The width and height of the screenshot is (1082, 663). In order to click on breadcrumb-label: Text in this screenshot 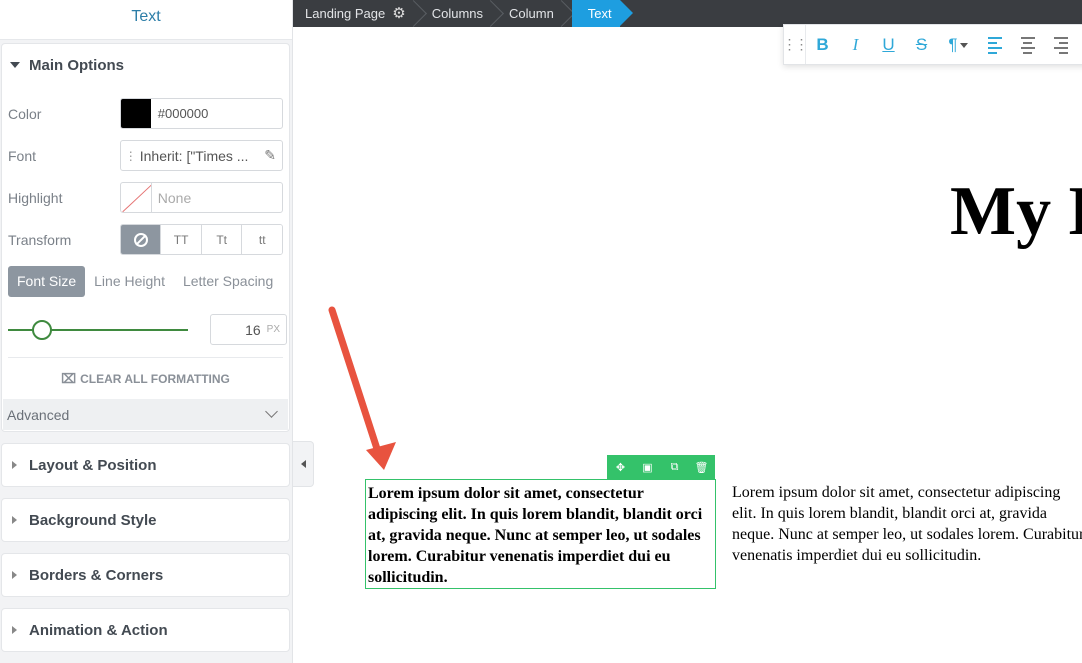, I will do `click(599, 13)`.